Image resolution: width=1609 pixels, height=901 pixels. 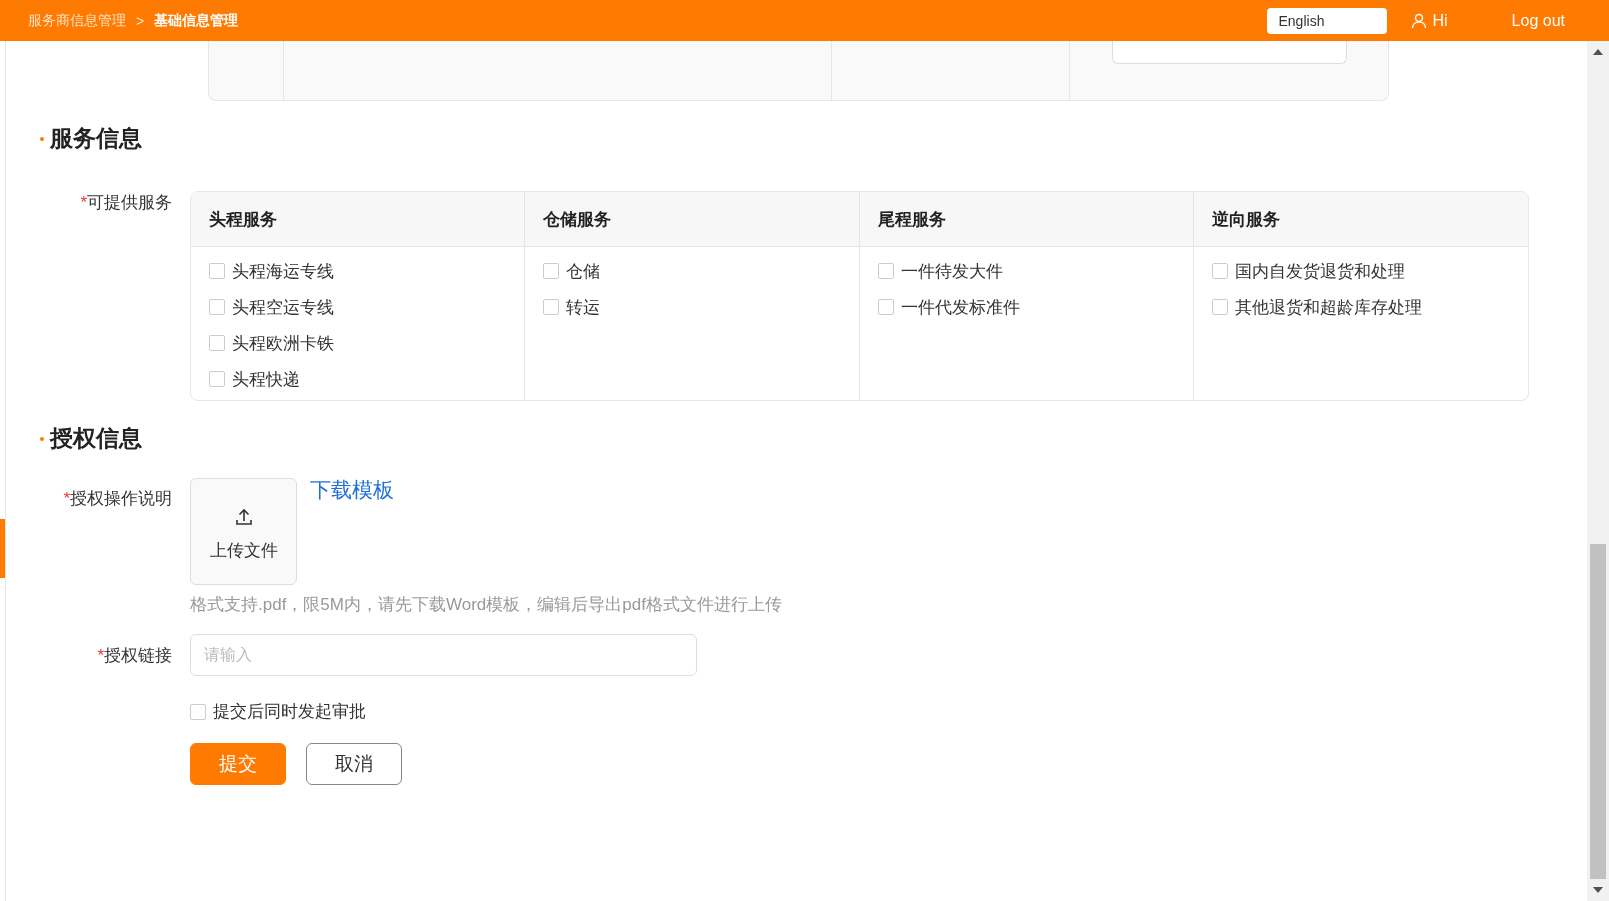 I want to click on checkbox-label: 提交后同时发起审批, so click(x=289, y=711).